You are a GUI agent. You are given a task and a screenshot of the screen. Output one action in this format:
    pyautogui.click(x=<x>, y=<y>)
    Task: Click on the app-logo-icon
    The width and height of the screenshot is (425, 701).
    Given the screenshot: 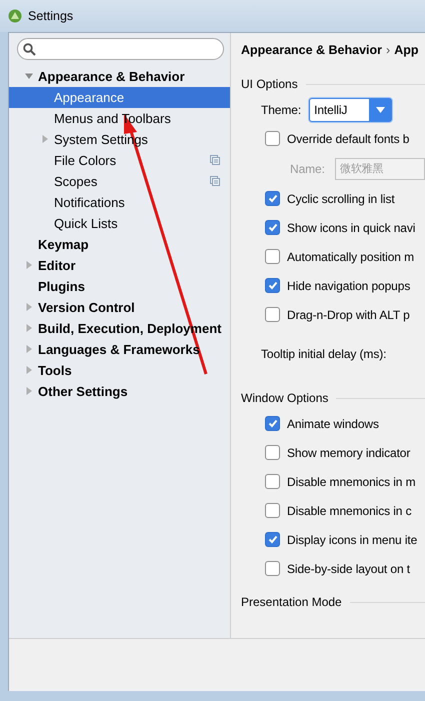 What is the action you would take?
    pyautogui.click(x=15, y=16)
    